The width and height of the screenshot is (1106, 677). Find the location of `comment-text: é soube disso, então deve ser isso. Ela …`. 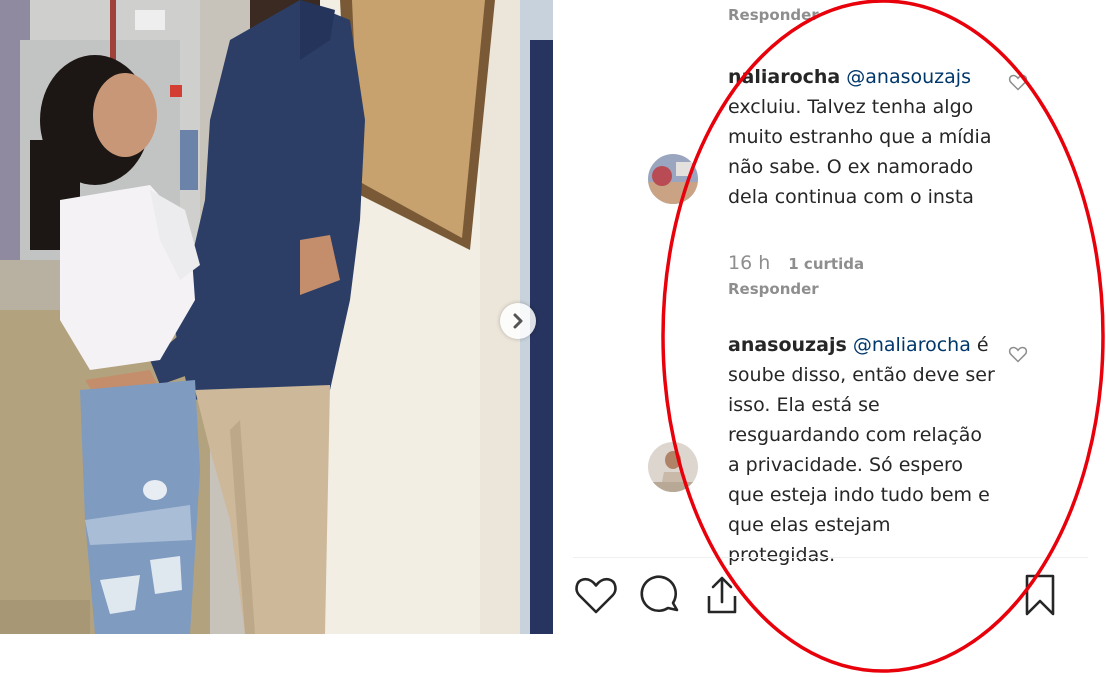

comment-text: é soube disso, então deve ser isso. Ela … is located at coordinates (861, 450).